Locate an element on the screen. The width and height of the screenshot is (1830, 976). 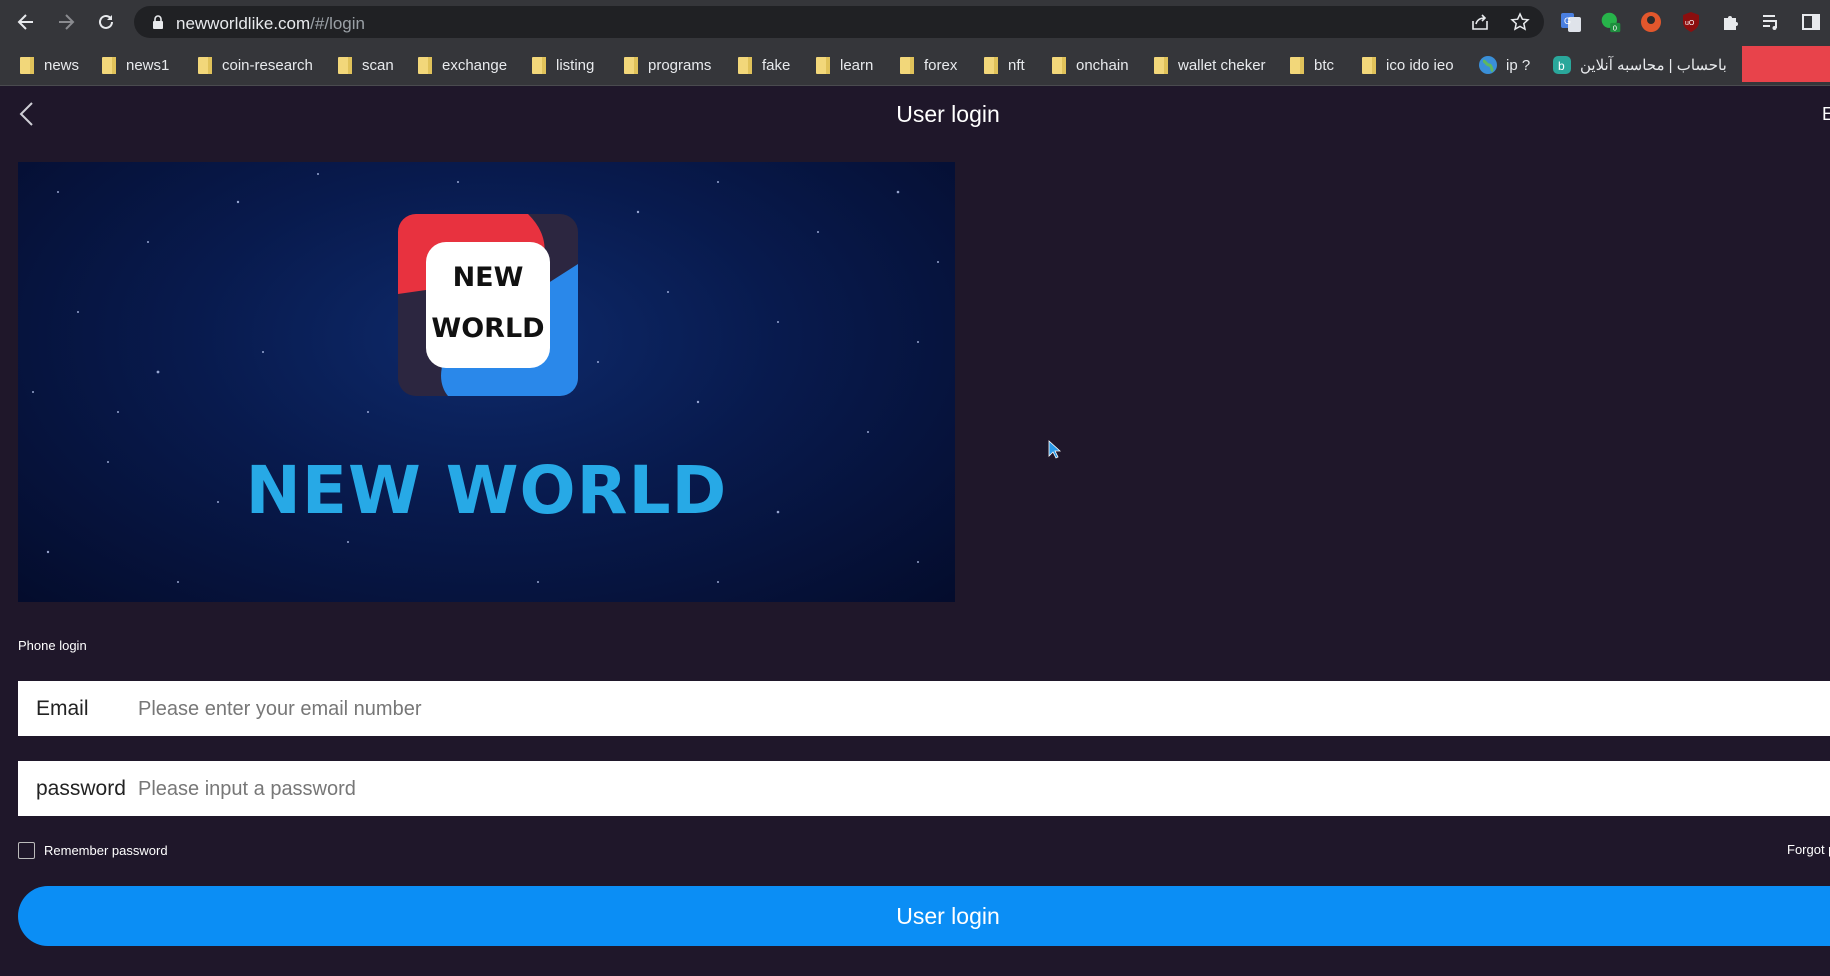
browser-toolbar: newworldlike.com/#/login G 0 uO is located at coordinates (915, 22).